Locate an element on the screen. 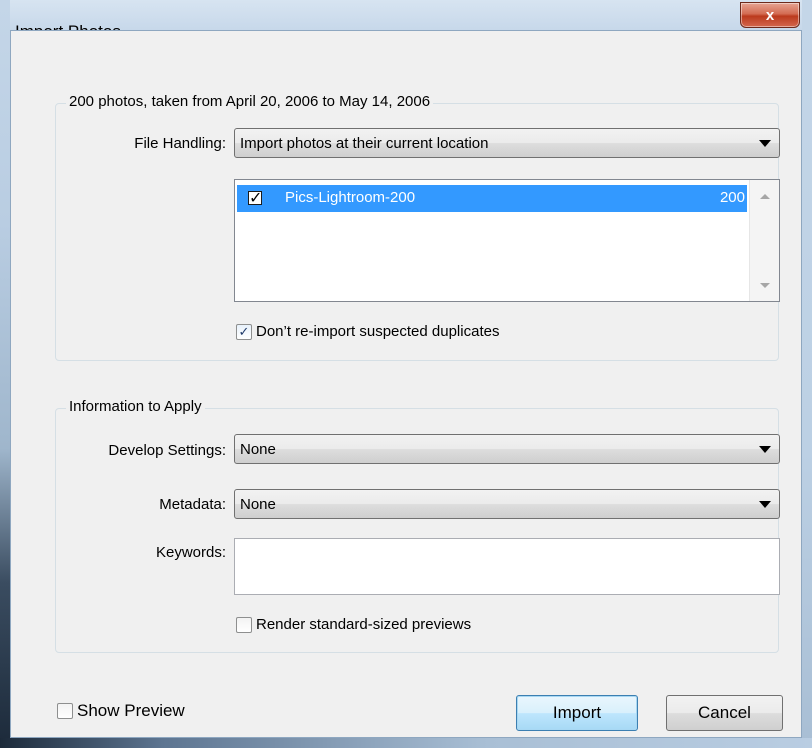  keywords-input is located at coordinates (507, 566).